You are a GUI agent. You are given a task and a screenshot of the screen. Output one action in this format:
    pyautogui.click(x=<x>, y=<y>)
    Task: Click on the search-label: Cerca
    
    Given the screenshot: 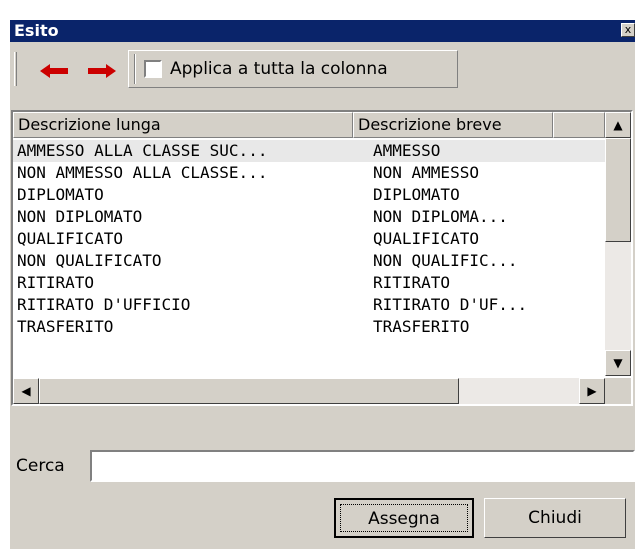 What is the action you would take?
    pyautogui.click(x=40, y=466)
    